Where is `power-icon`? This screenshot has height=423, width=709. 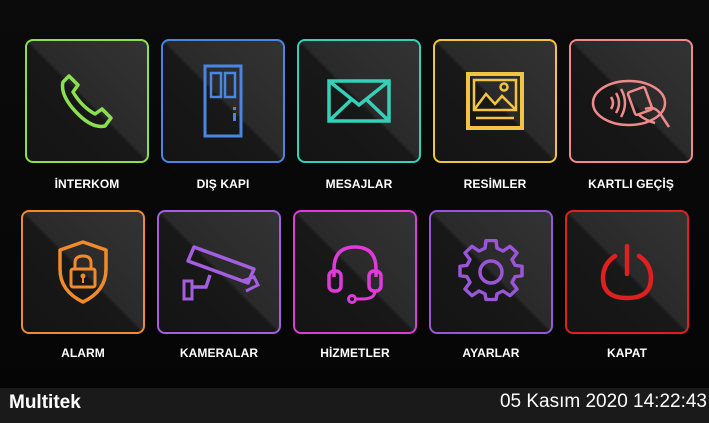
power-icon is located at coordinates (627, 272).